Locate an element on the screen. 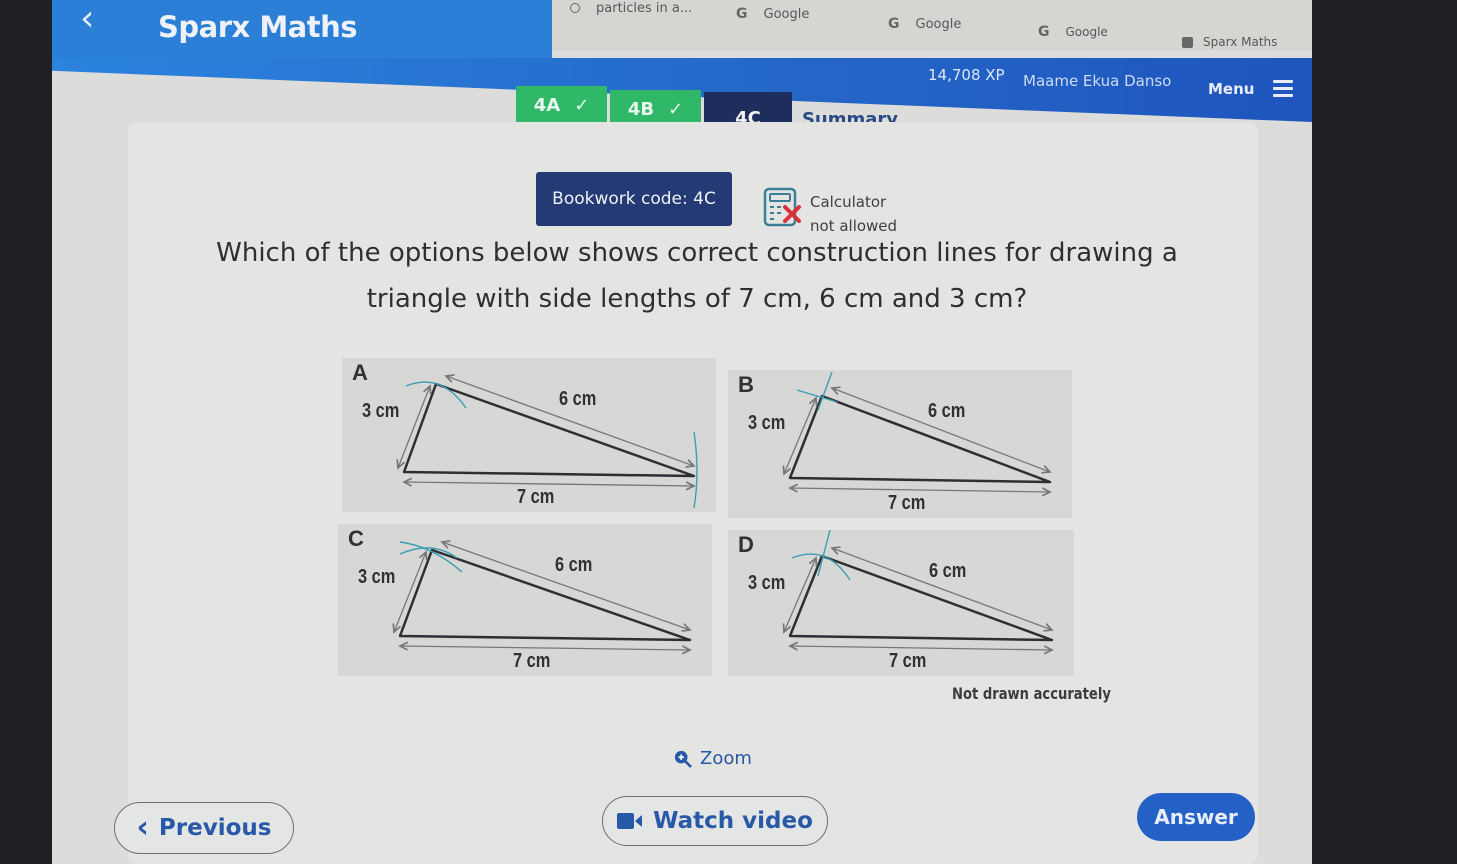 The height and width of the screenshot is (864, 1457). xp-counter: 14,708 XP is located at coordinates (966, 75).